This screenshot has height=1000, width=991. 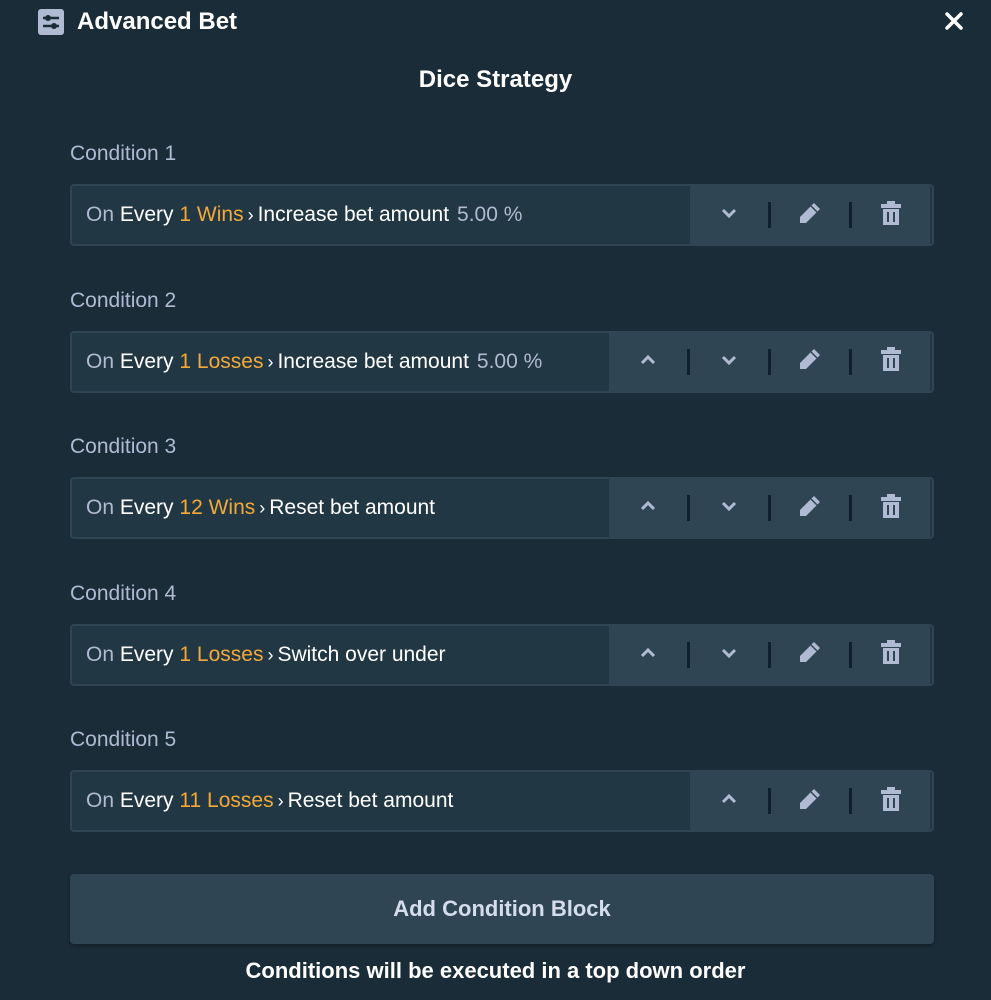 I want to click on condition-summary: On Every 11 Losses › Reset bet amount, so click(x=269, y=801).